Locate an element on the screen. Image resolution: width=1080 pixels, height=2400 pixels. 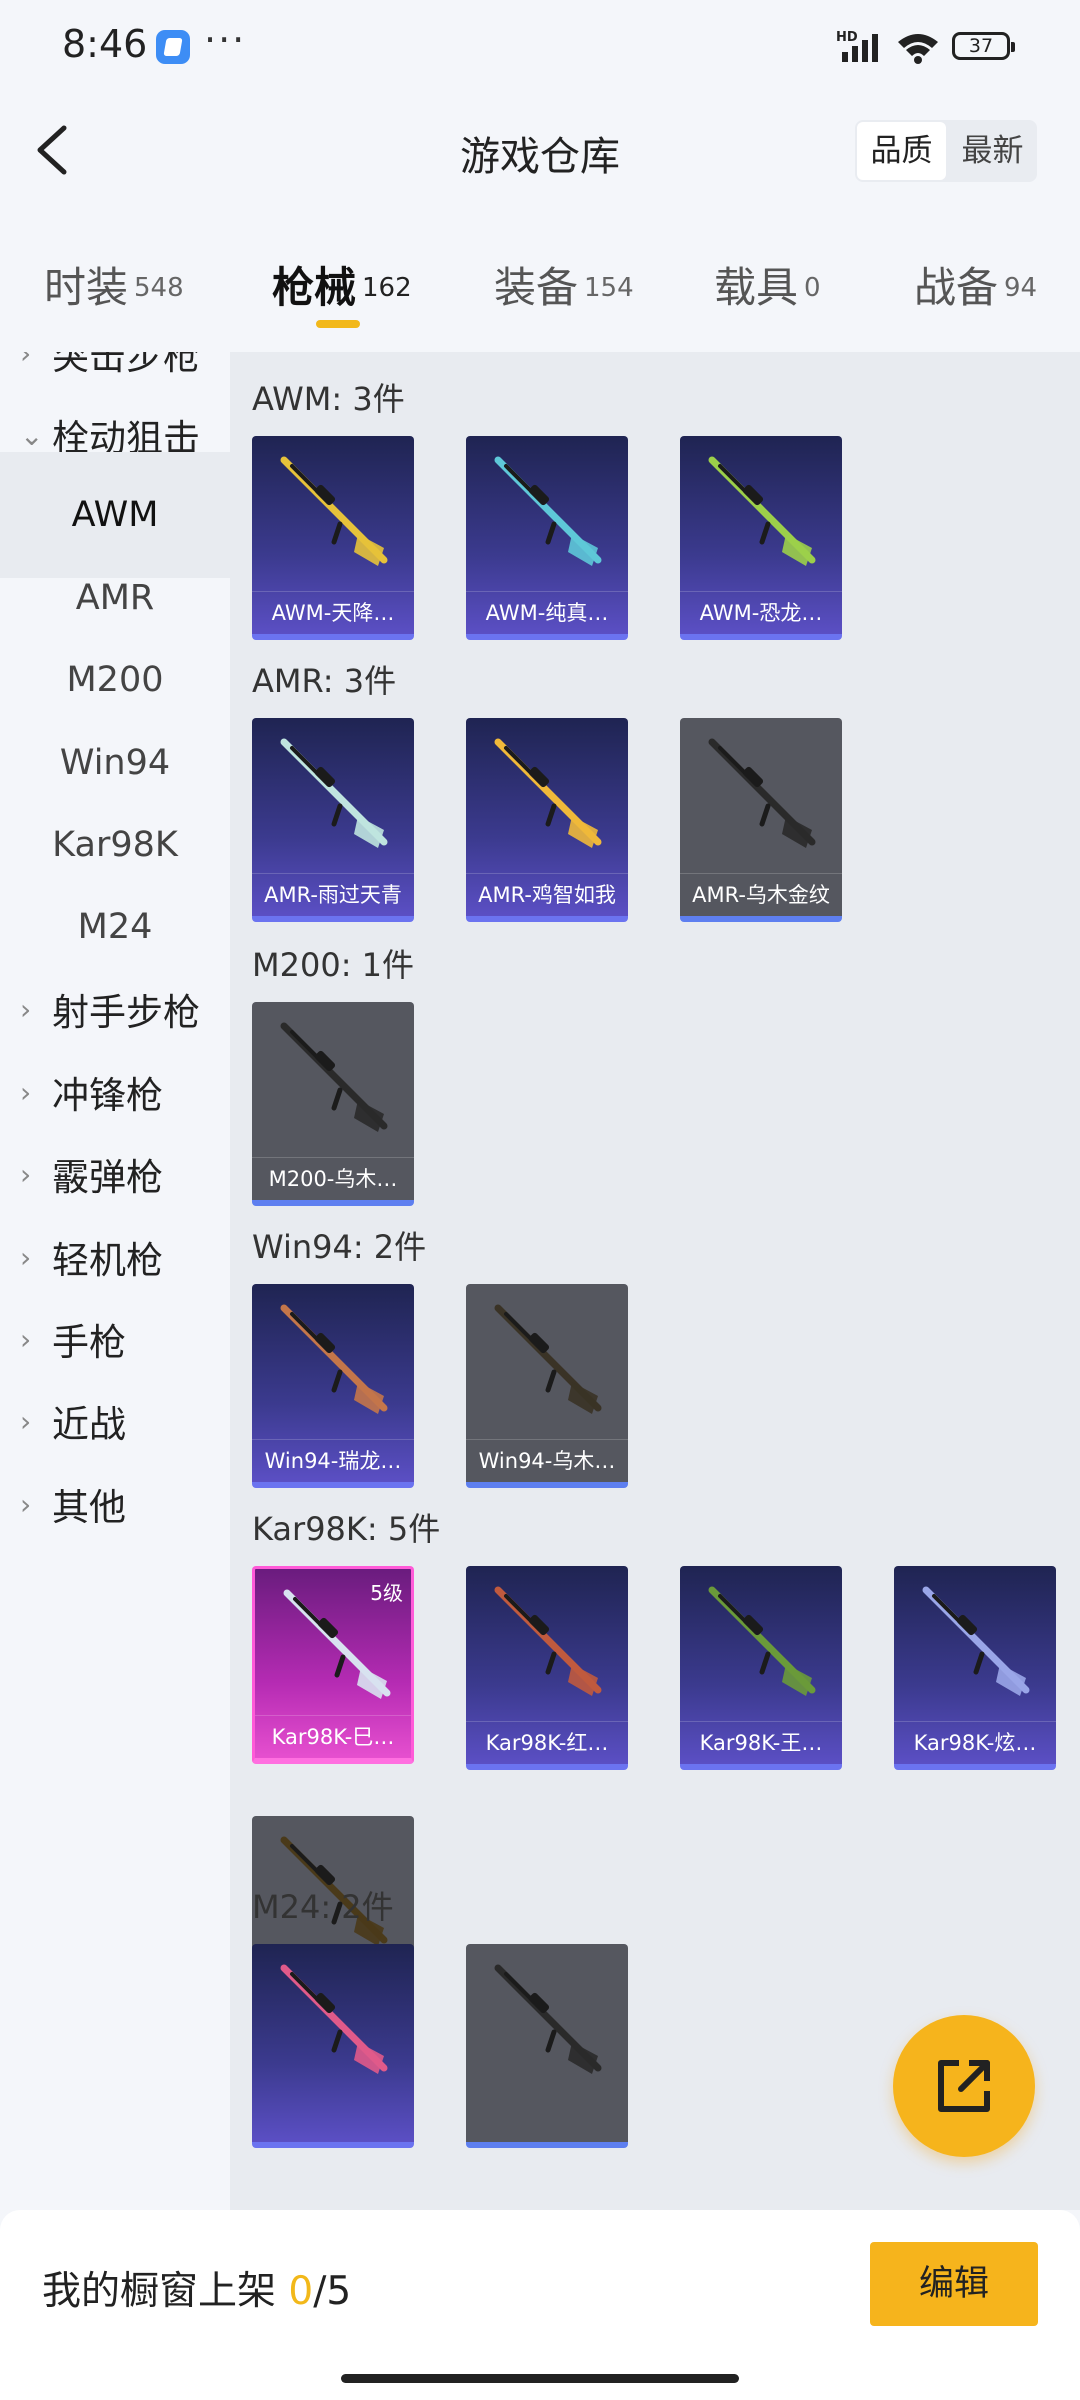
sidebar-label: M200 is located at coordinates (115, 680).